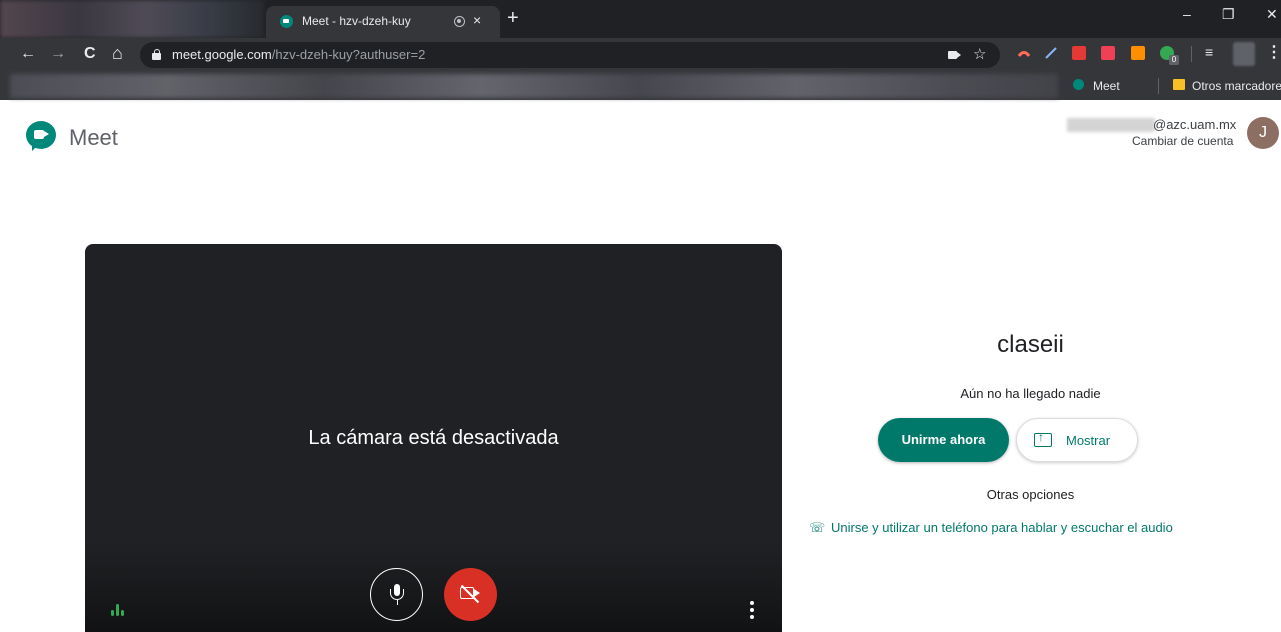  Describe the element at coordinates (117, 53) in the screenshot. I see `home-button: ⌂` at that location.